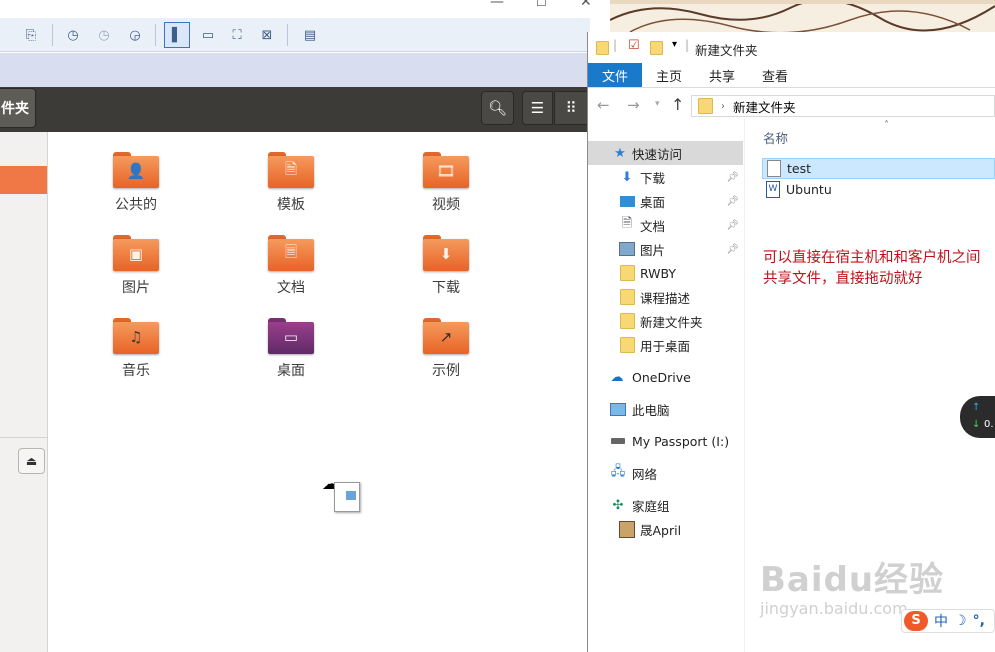 This screenshot has height=652, width=995. What do you see at coordinates (291, 354) in the screenshot?
I see `folder-desktop: ▭ 桌面` at bounding box center [291, 354].